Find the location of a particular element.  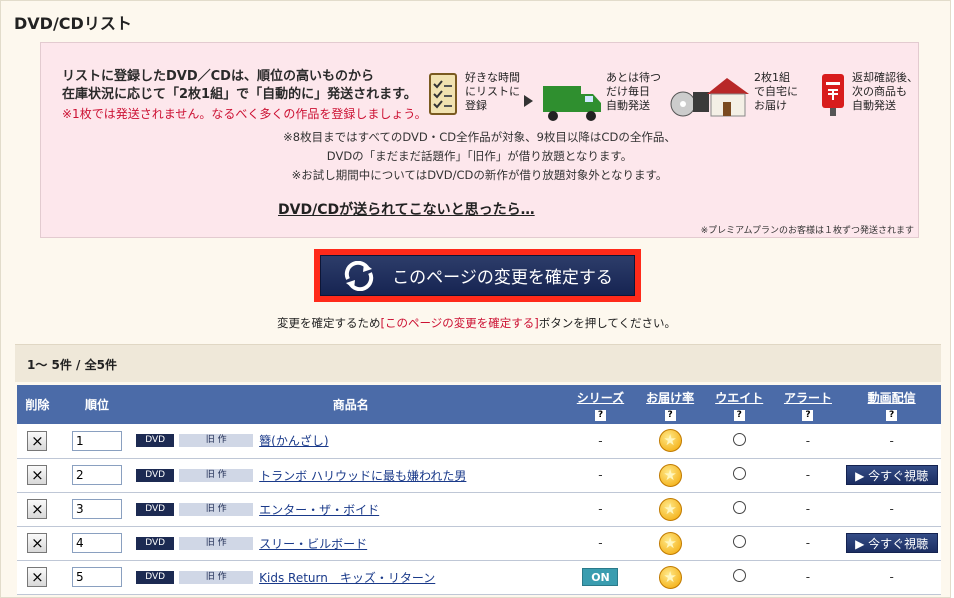

series-value: - is located at coordinates (600, 509).